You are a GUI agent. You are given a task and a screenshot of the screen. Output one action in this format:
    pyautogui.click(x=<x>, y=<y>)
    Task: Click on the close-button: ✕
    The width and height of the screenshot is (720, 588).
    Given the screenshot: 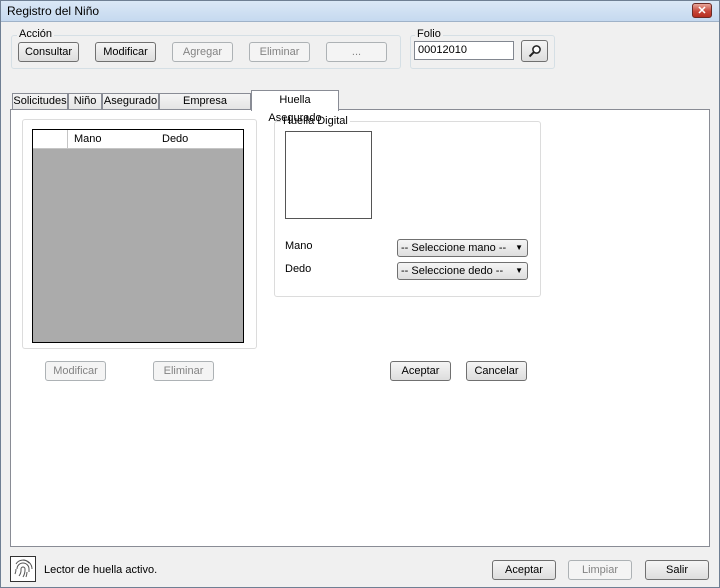 What is the action you would take?
    pyautogui.click(x=702, y=10)
    